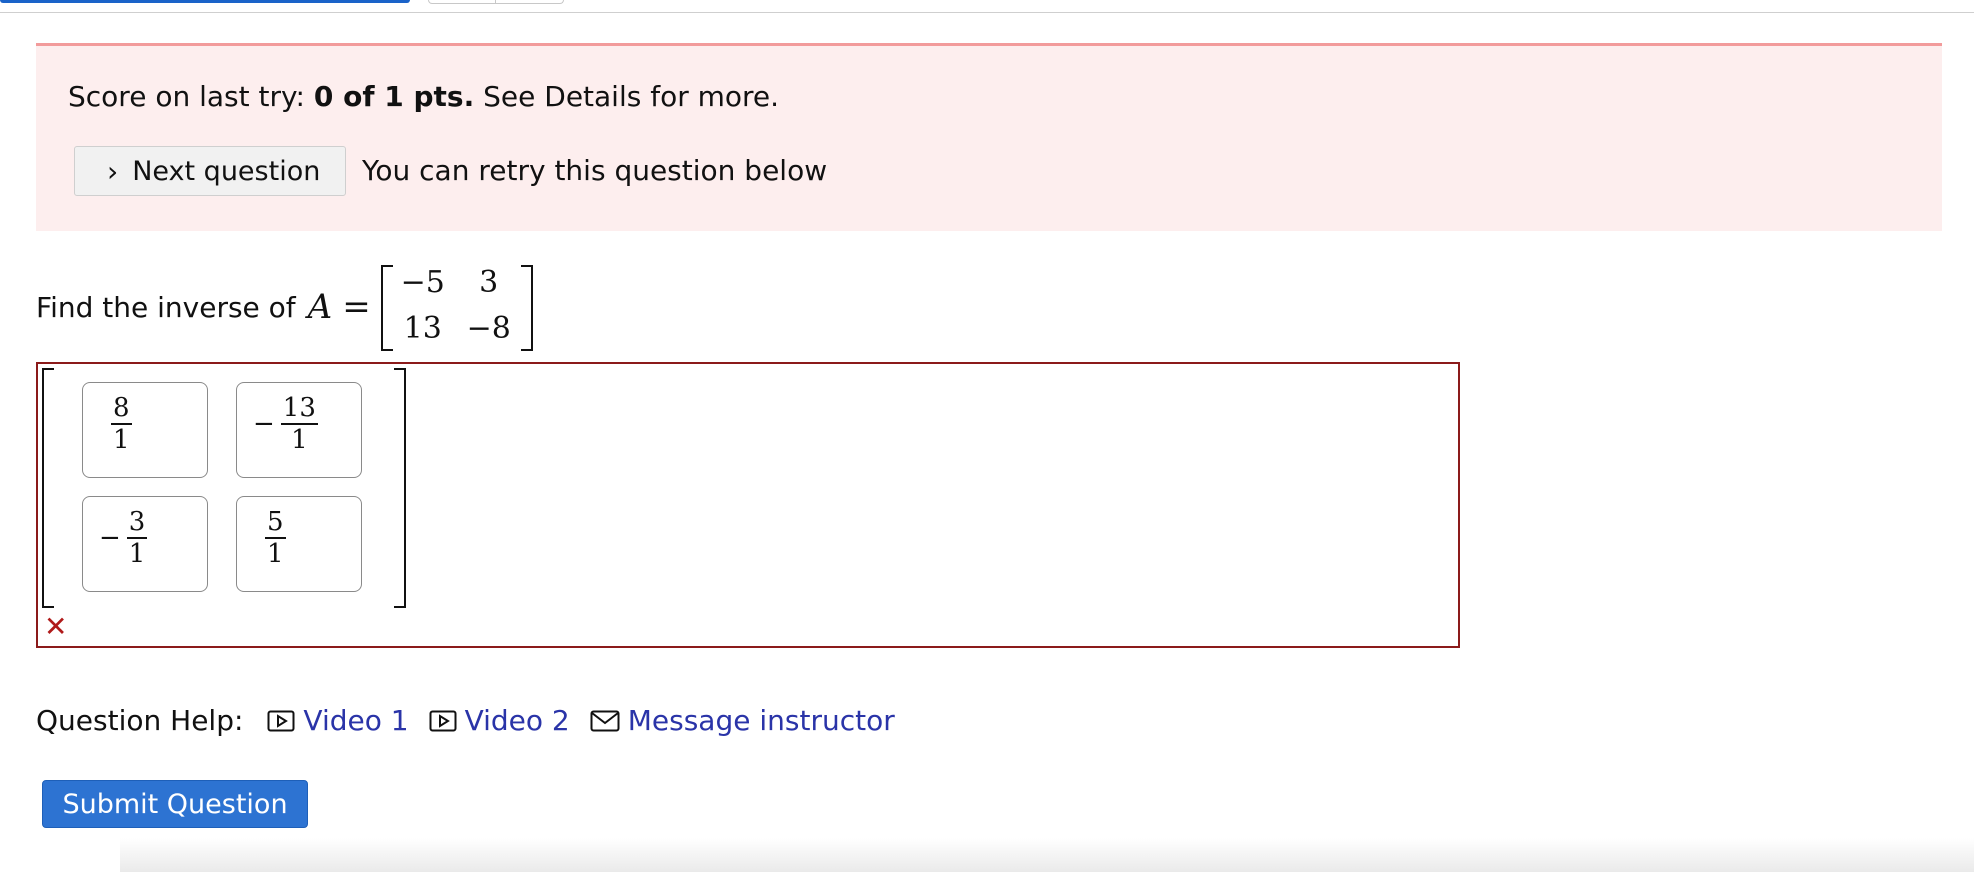 Image resolution: width=1974 pixels, height=872 pixels. Describe the element at coordinates (422, 282) in the screenshot. I see `matrix-cell: −5` at that location.